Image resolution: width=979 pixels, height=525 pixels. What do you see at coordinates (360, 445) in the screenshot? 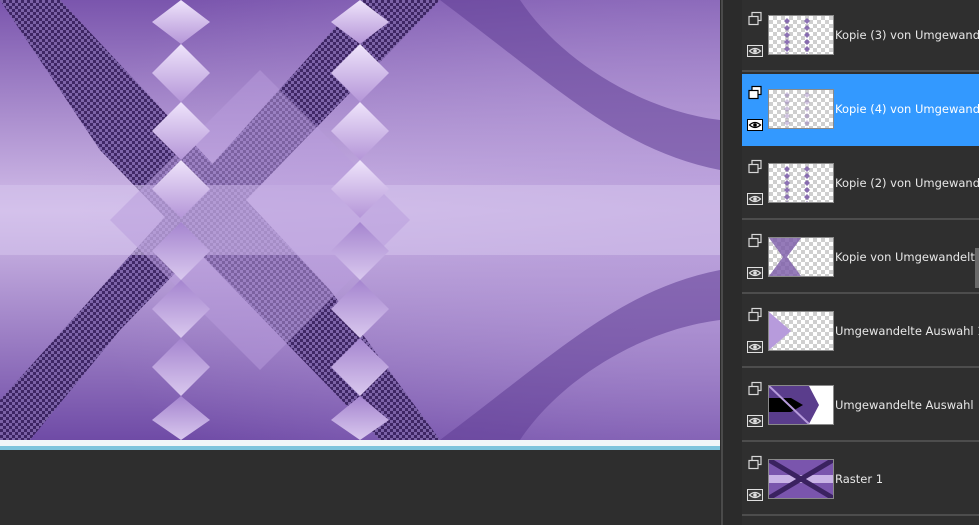
I see `canvas-edge` at bounding box center [360, 445].